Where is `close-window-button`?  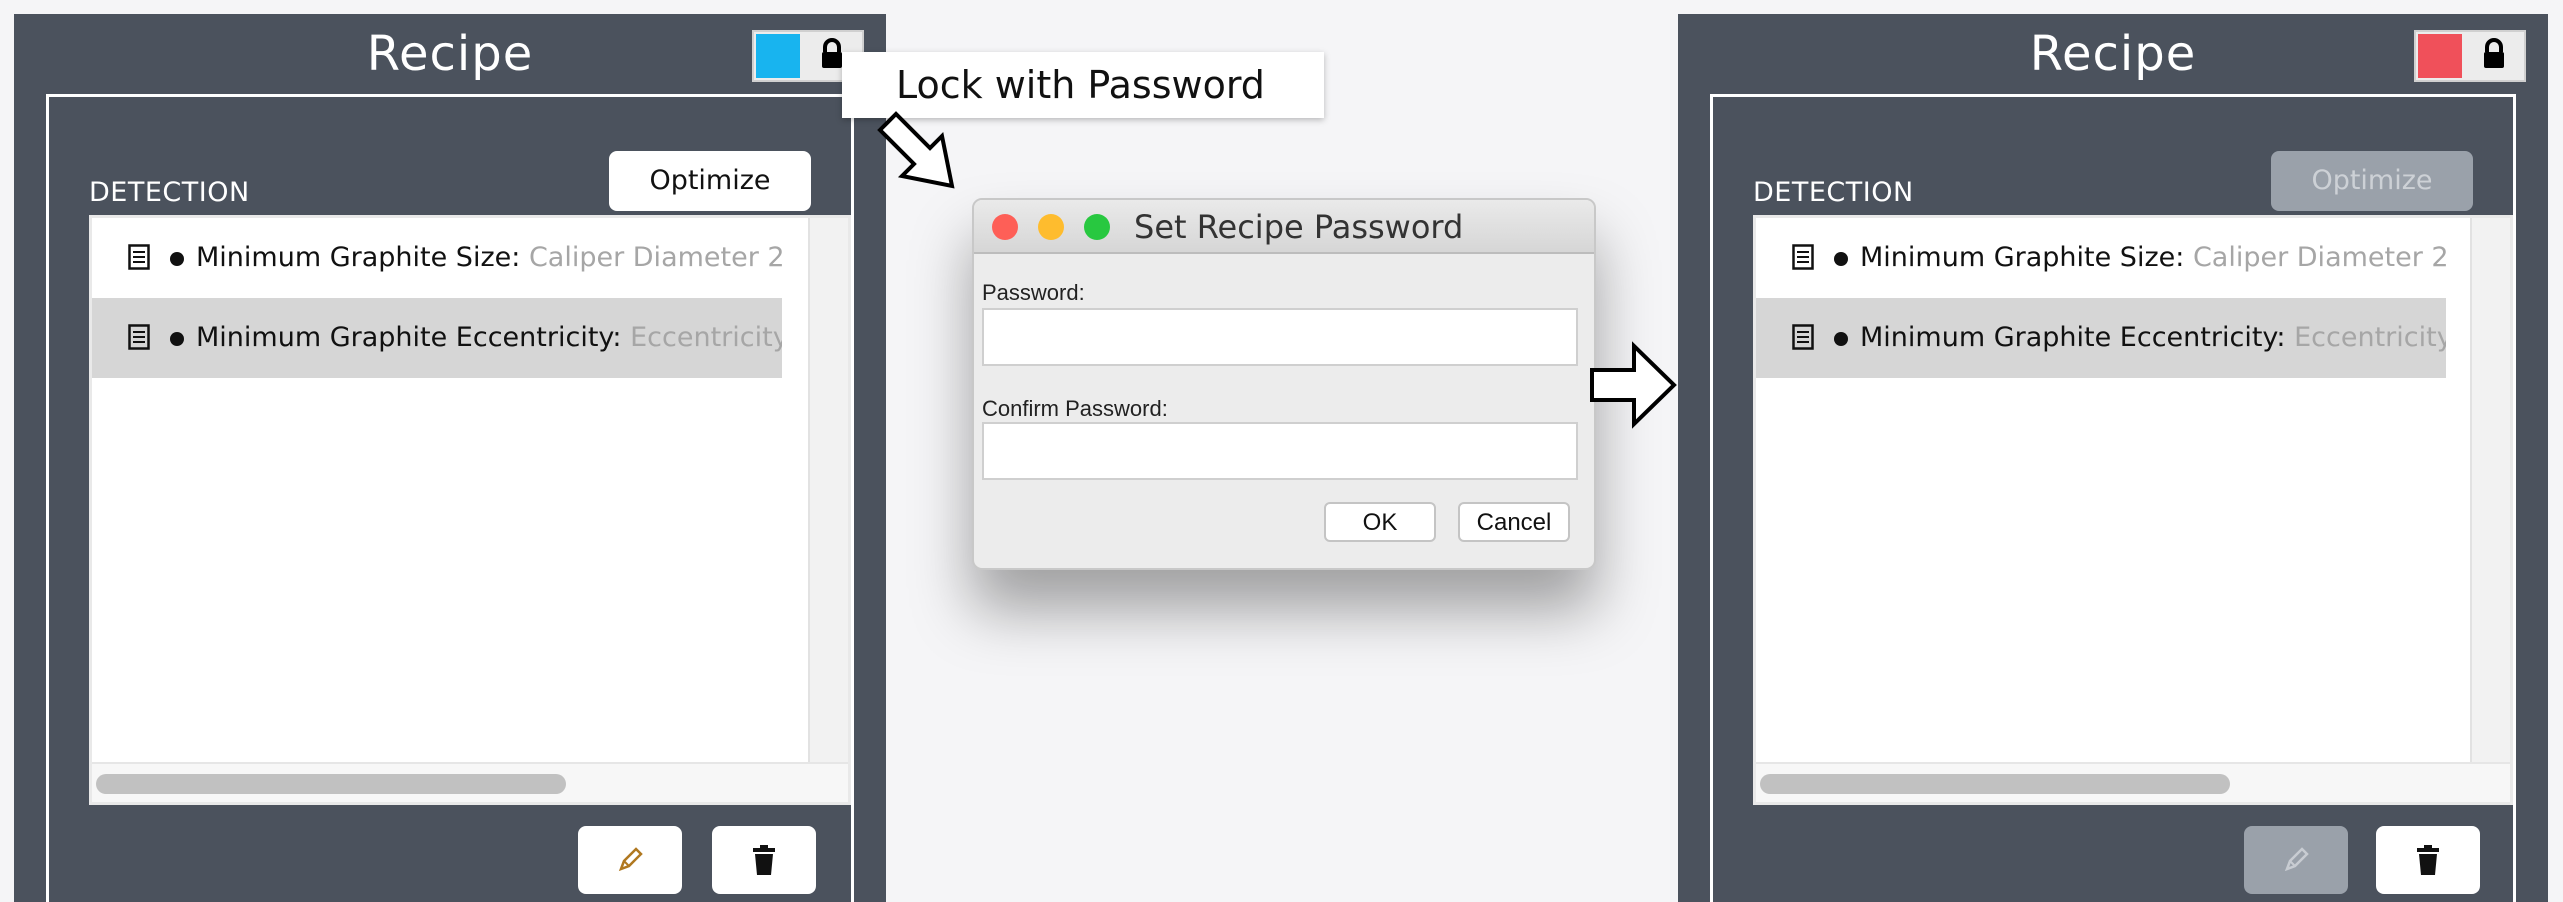 close-window-button is located at coordinates (1005, 227).